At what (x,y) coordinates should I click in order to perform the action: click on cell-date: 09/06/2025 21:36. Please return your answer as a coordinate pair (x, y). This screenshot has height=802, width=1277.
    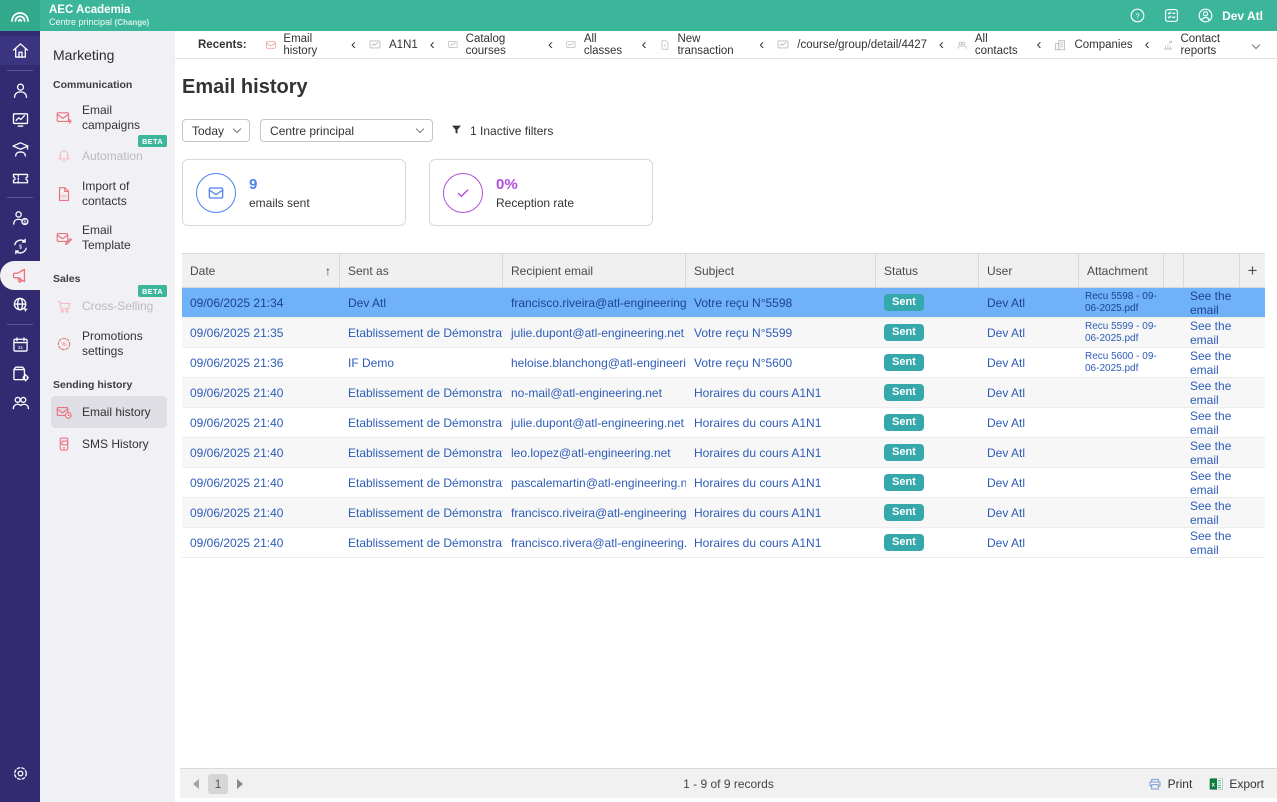
    Looking at the image, I should click on (237, 362).